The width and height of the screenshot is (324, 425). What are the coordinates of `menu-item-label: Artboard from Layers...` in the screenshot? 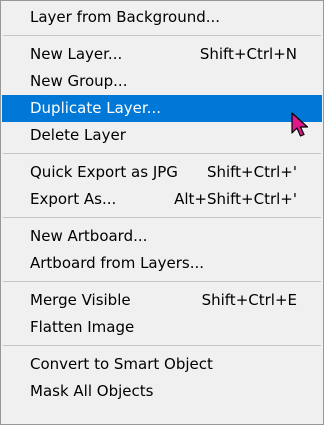 It's located at (117, 263).